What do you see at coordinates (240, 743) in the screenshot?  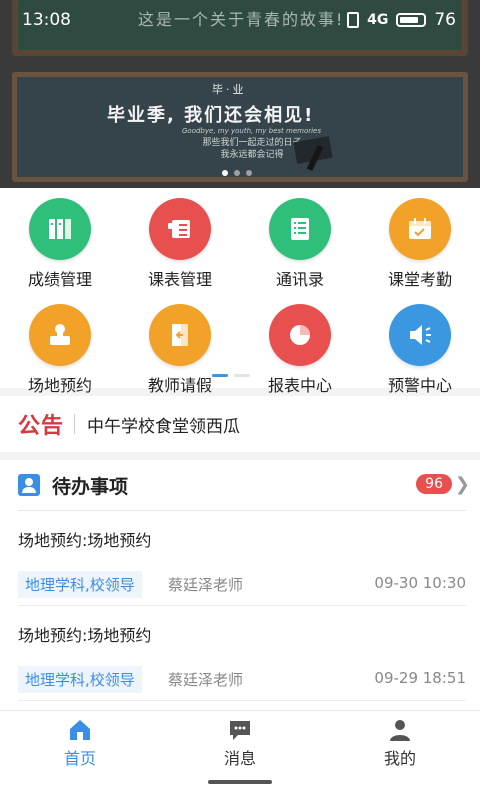 I see `nav-messages: 消息` at bounding box center [240, 743].